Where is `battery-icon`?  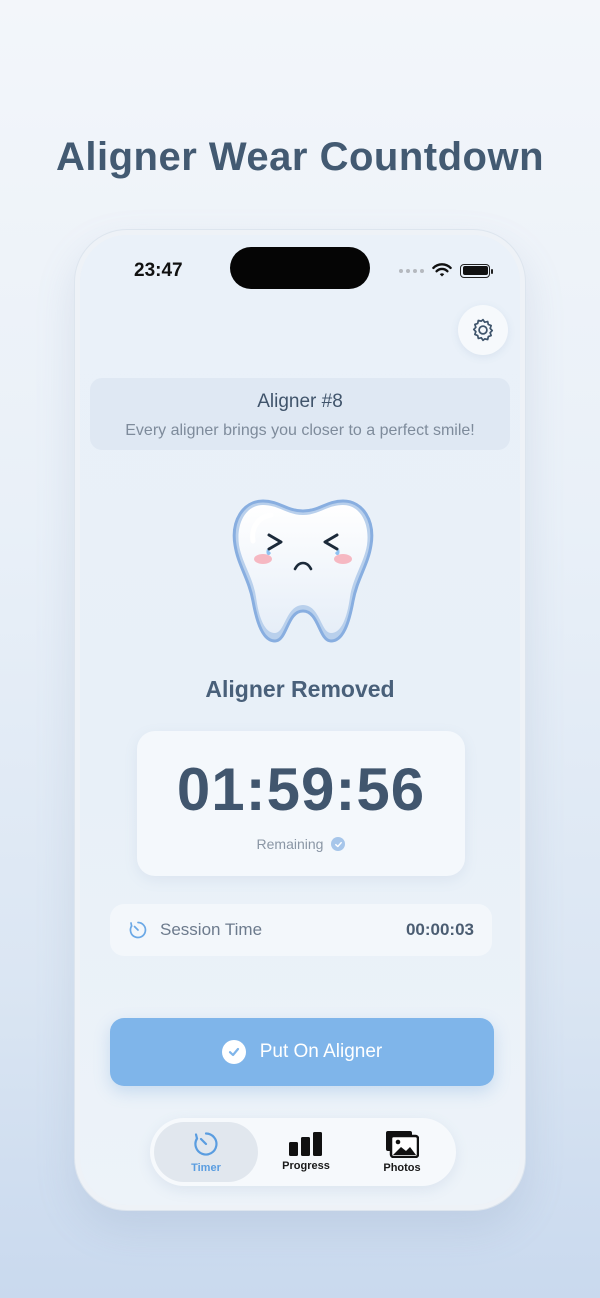 battery-icon is located at coordinates (476, 270).